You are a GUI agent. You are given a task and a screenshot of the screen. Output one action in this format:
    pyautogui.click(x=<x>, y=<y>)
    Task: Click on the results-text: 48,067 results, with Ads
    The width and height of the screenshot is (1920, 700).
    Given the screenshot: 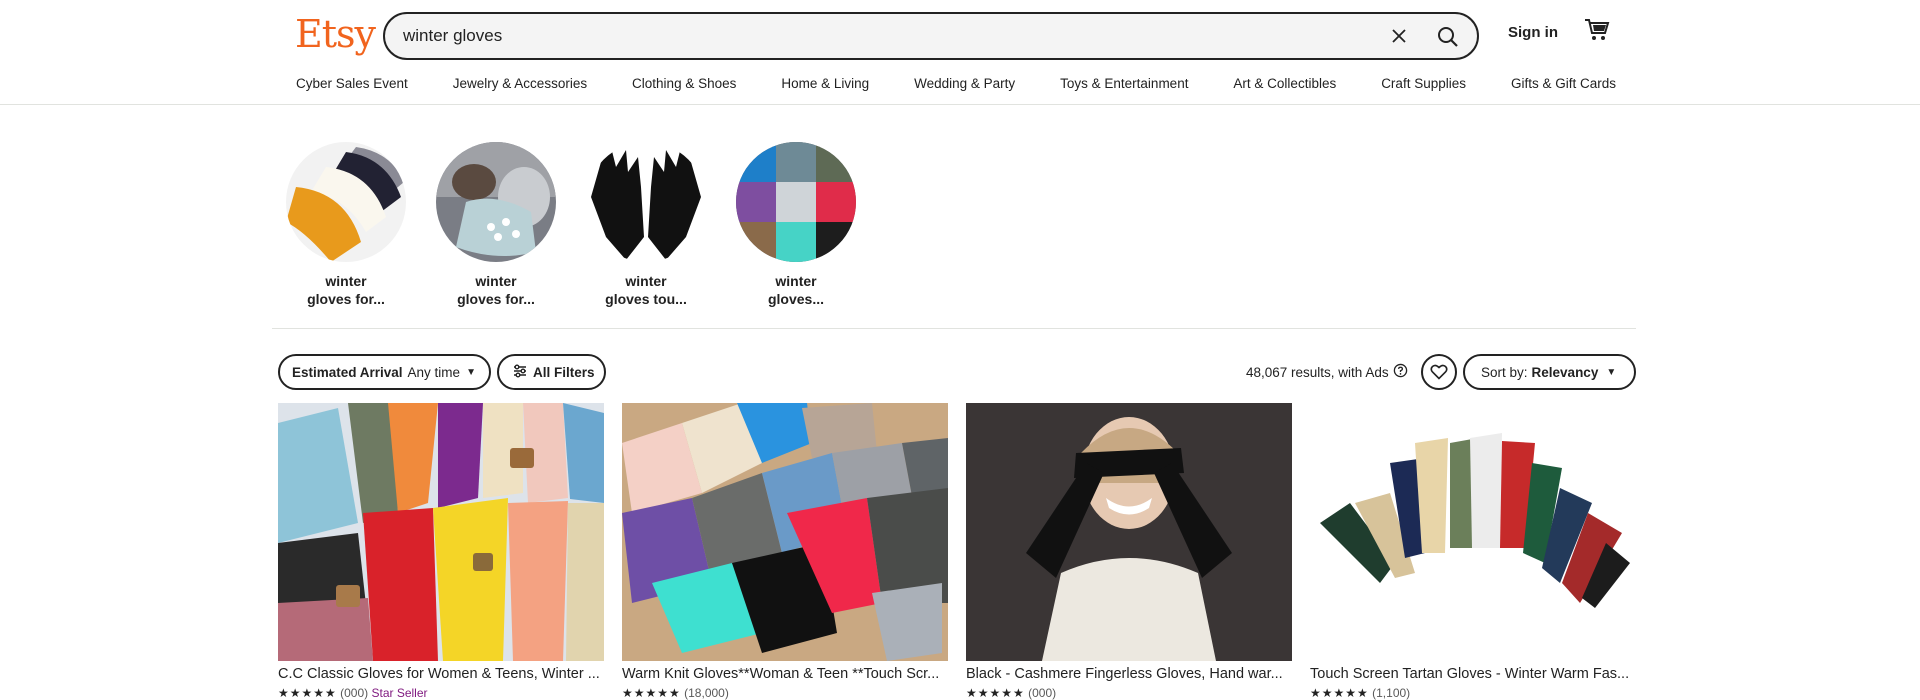 What is the action you would take?
    pyautogui.click(x=1317, y=372)
    